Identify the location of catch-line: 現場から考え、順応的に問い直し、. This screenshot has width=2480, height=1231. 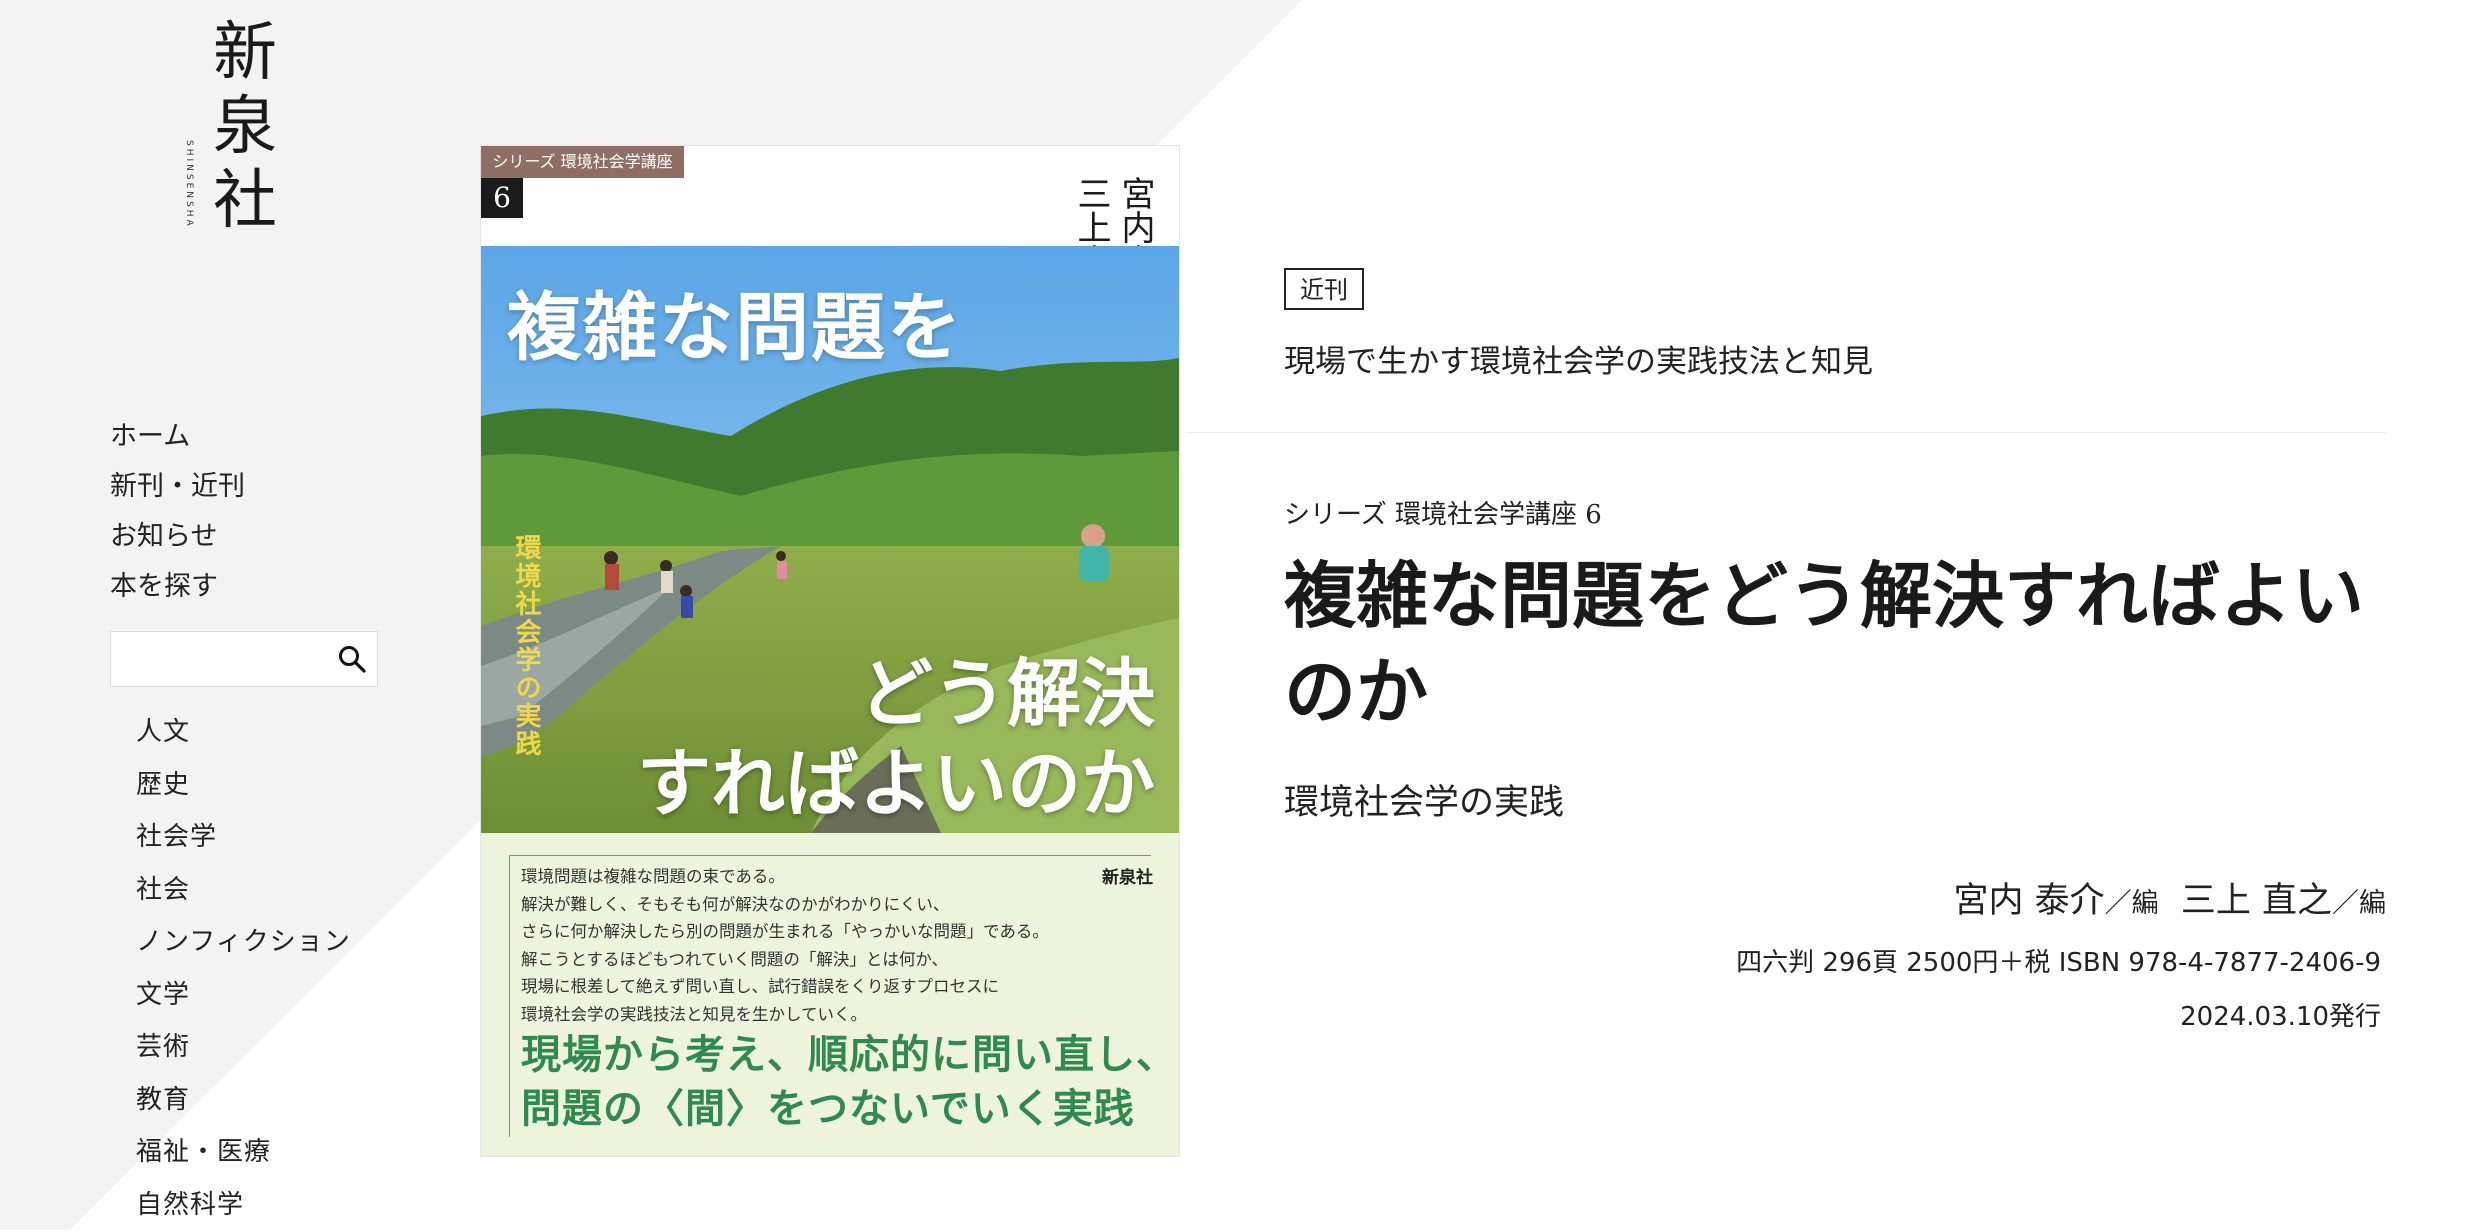
(849, 1055).